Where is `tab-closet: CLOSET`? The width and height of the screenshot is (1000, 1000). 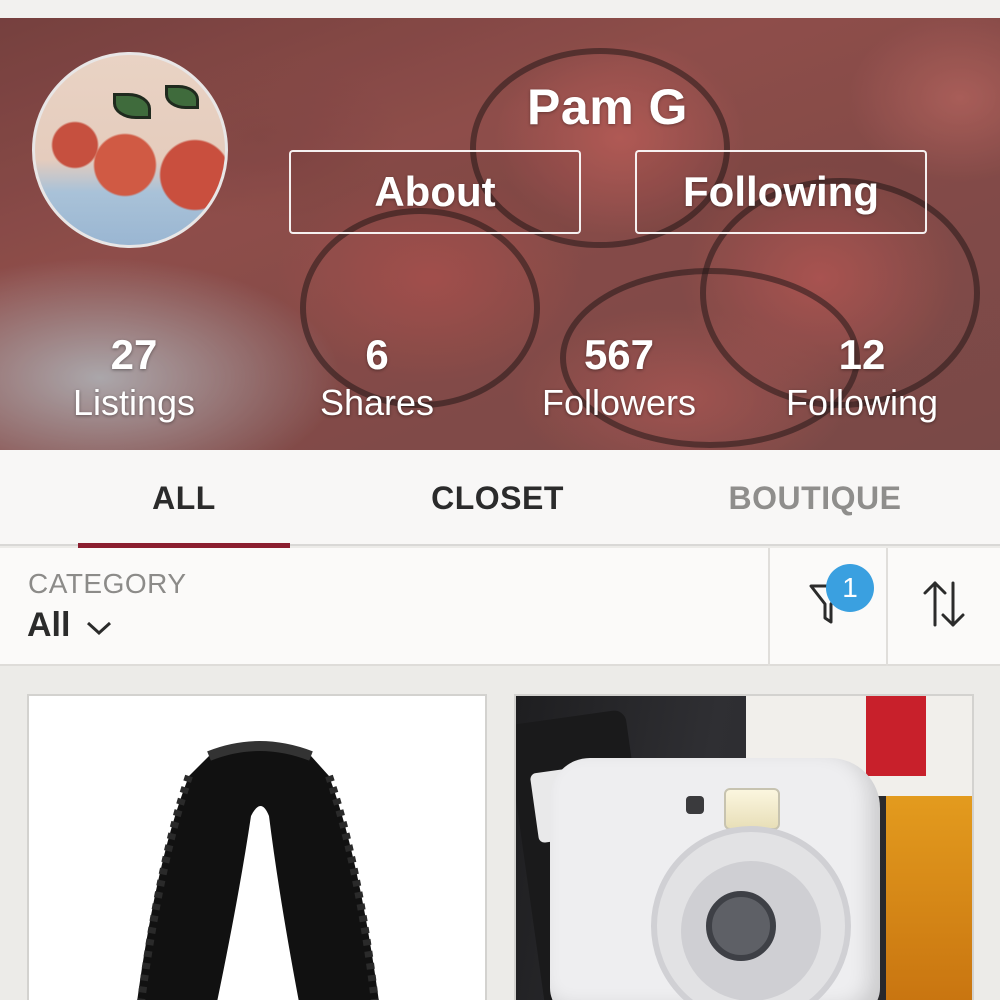 tab-closet: CLOSET is located at coordinates (497, 498).